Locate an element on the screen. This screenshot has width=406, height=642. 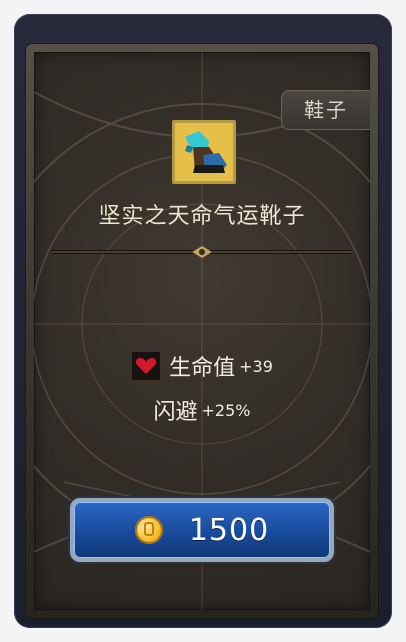
stat-label-hp: 生命值 is located at coordinates (202, 368).